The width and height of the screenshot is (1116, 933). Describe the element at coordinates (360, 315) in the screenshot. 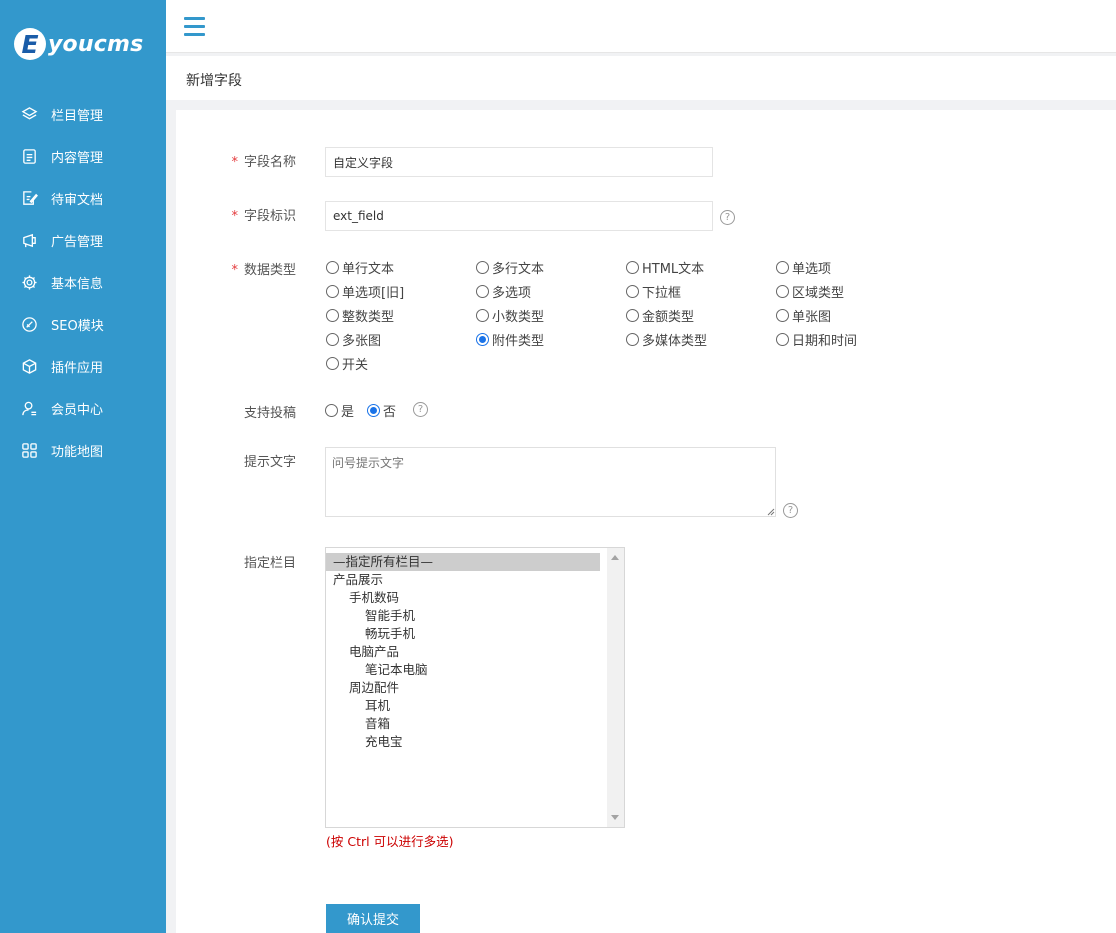

I see `data-type-radio: 整数类型` at that location.